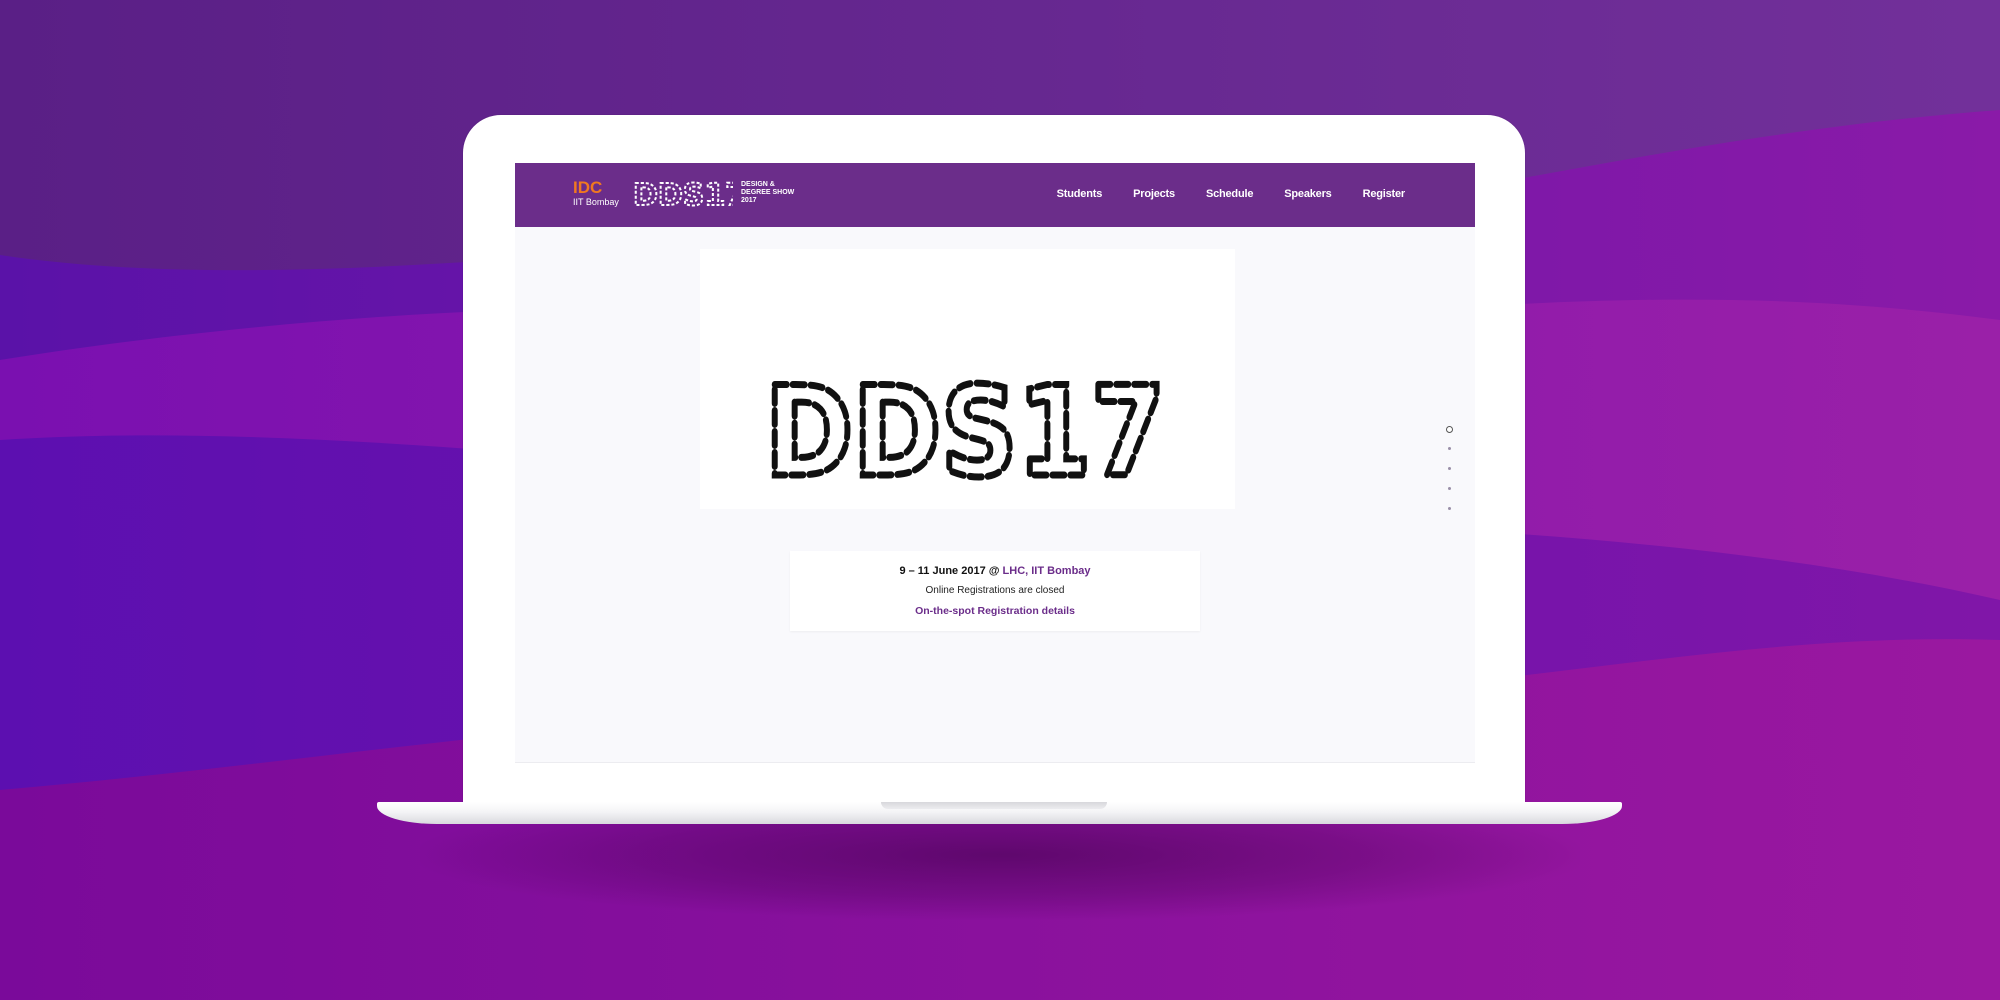 This screenshot has height=1000, width=2000. I want to click on registration-status: Online Registrations are closed, so click(995, 590).